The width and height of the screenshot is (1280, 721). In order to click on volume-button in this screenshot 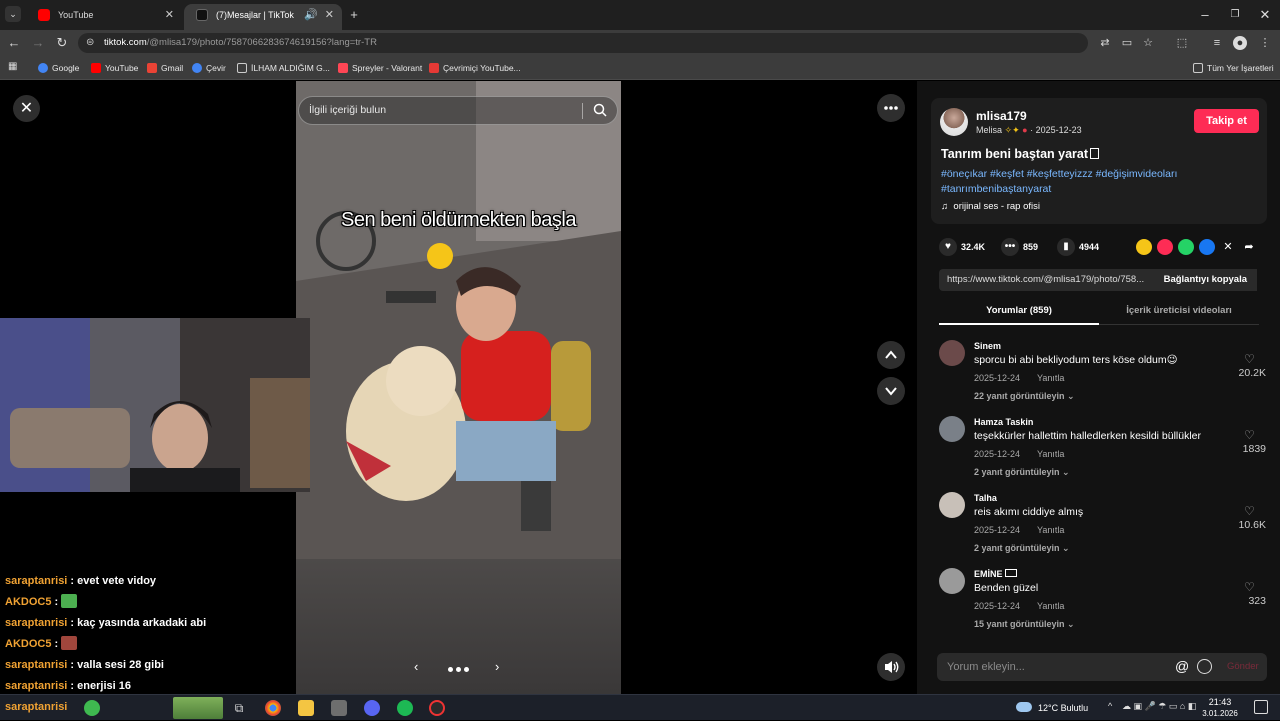, I will do `click(891, 667)`.